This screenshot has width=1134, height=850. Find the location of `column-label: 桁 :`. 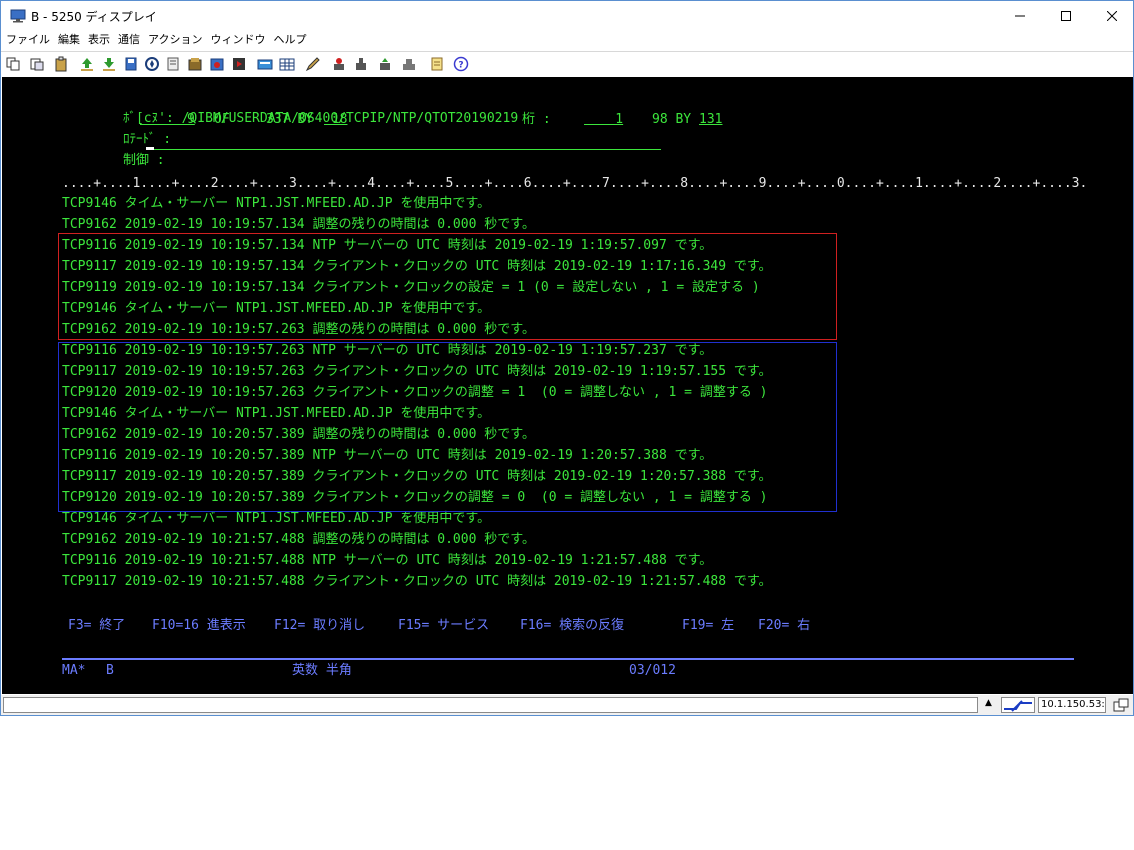

column-label: 桁 : is located at coordinates (536, 119).